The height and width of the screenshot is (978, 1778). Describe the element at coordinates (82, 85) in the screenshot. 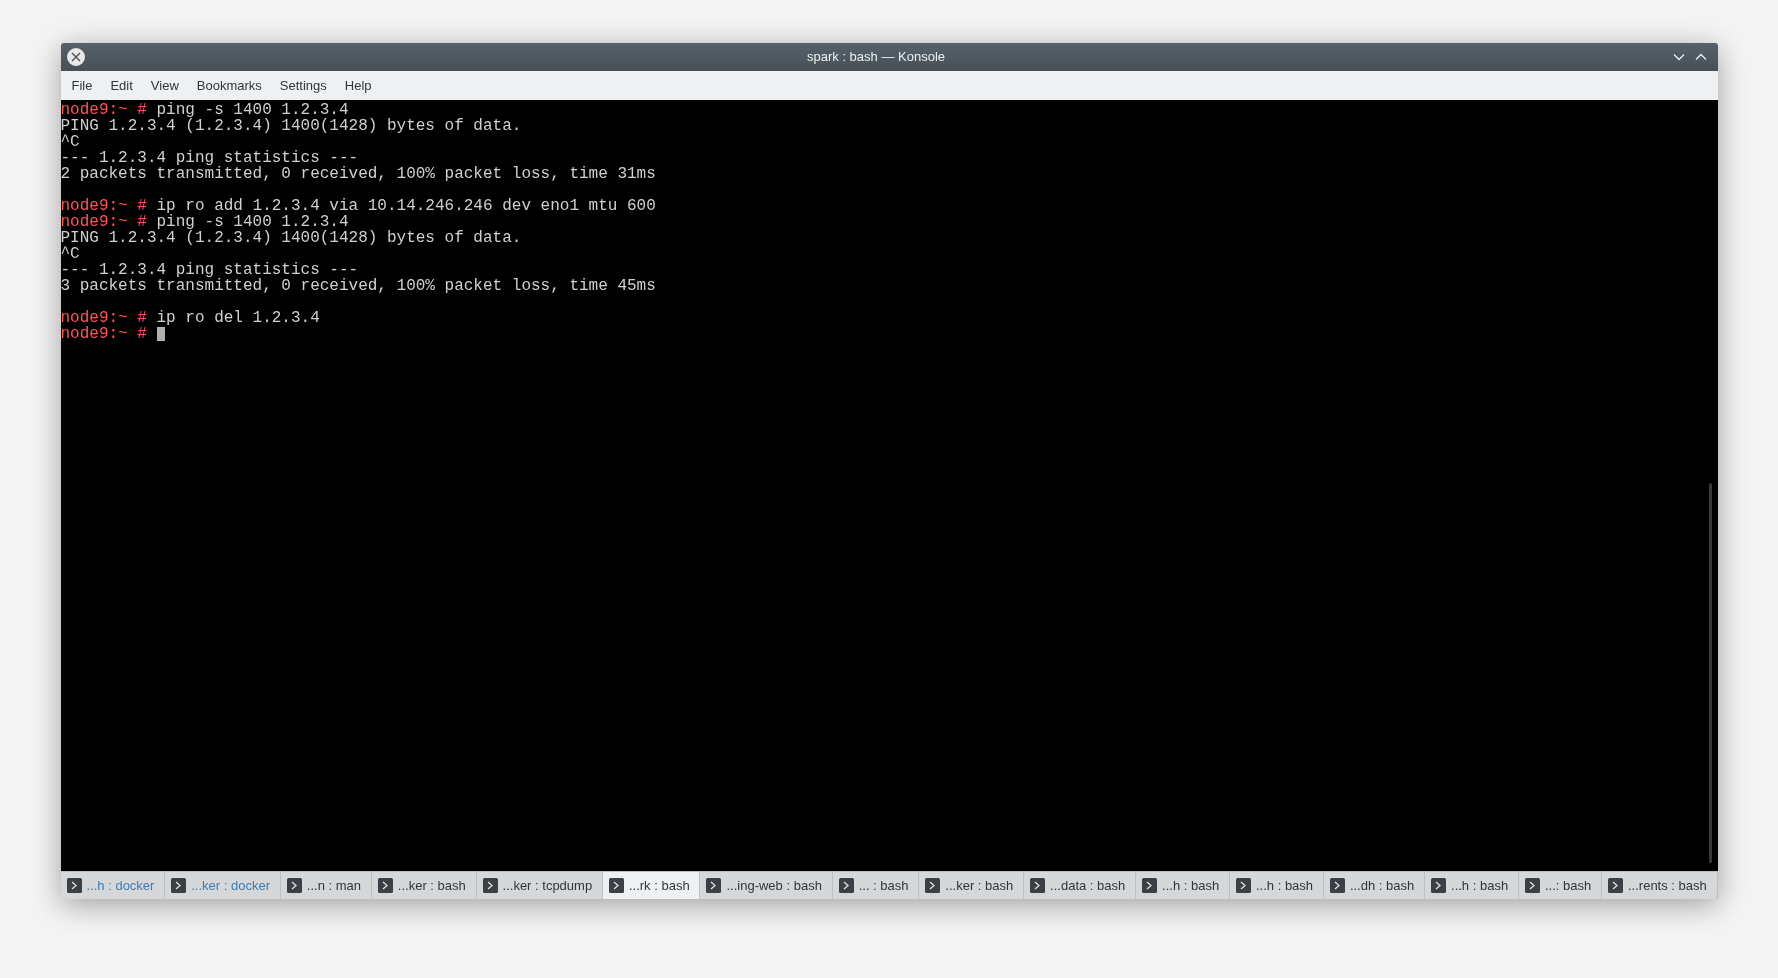

I see `menu-item: File` at that location.